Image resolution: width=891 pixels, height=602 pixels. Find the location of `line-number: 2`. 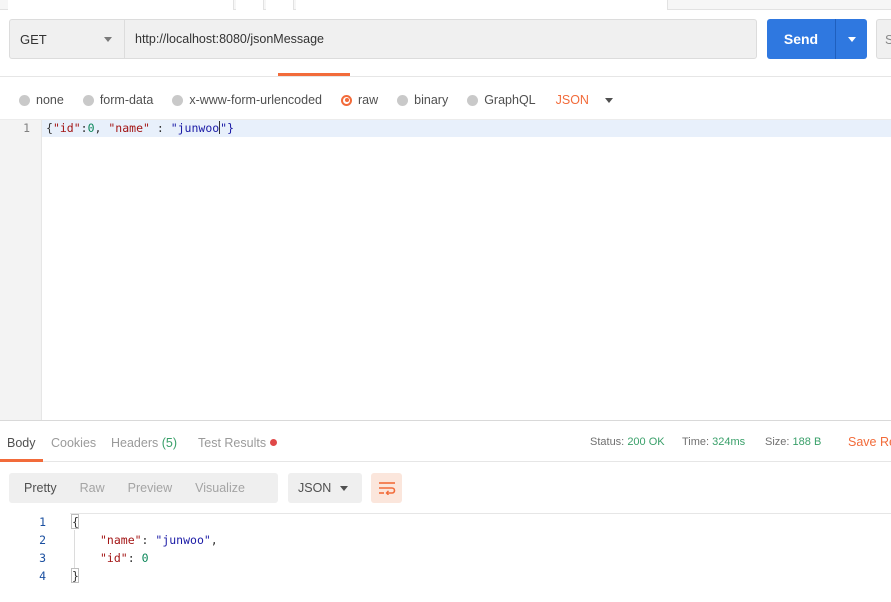

line-number: 2 is located at coordinates (42, 540).